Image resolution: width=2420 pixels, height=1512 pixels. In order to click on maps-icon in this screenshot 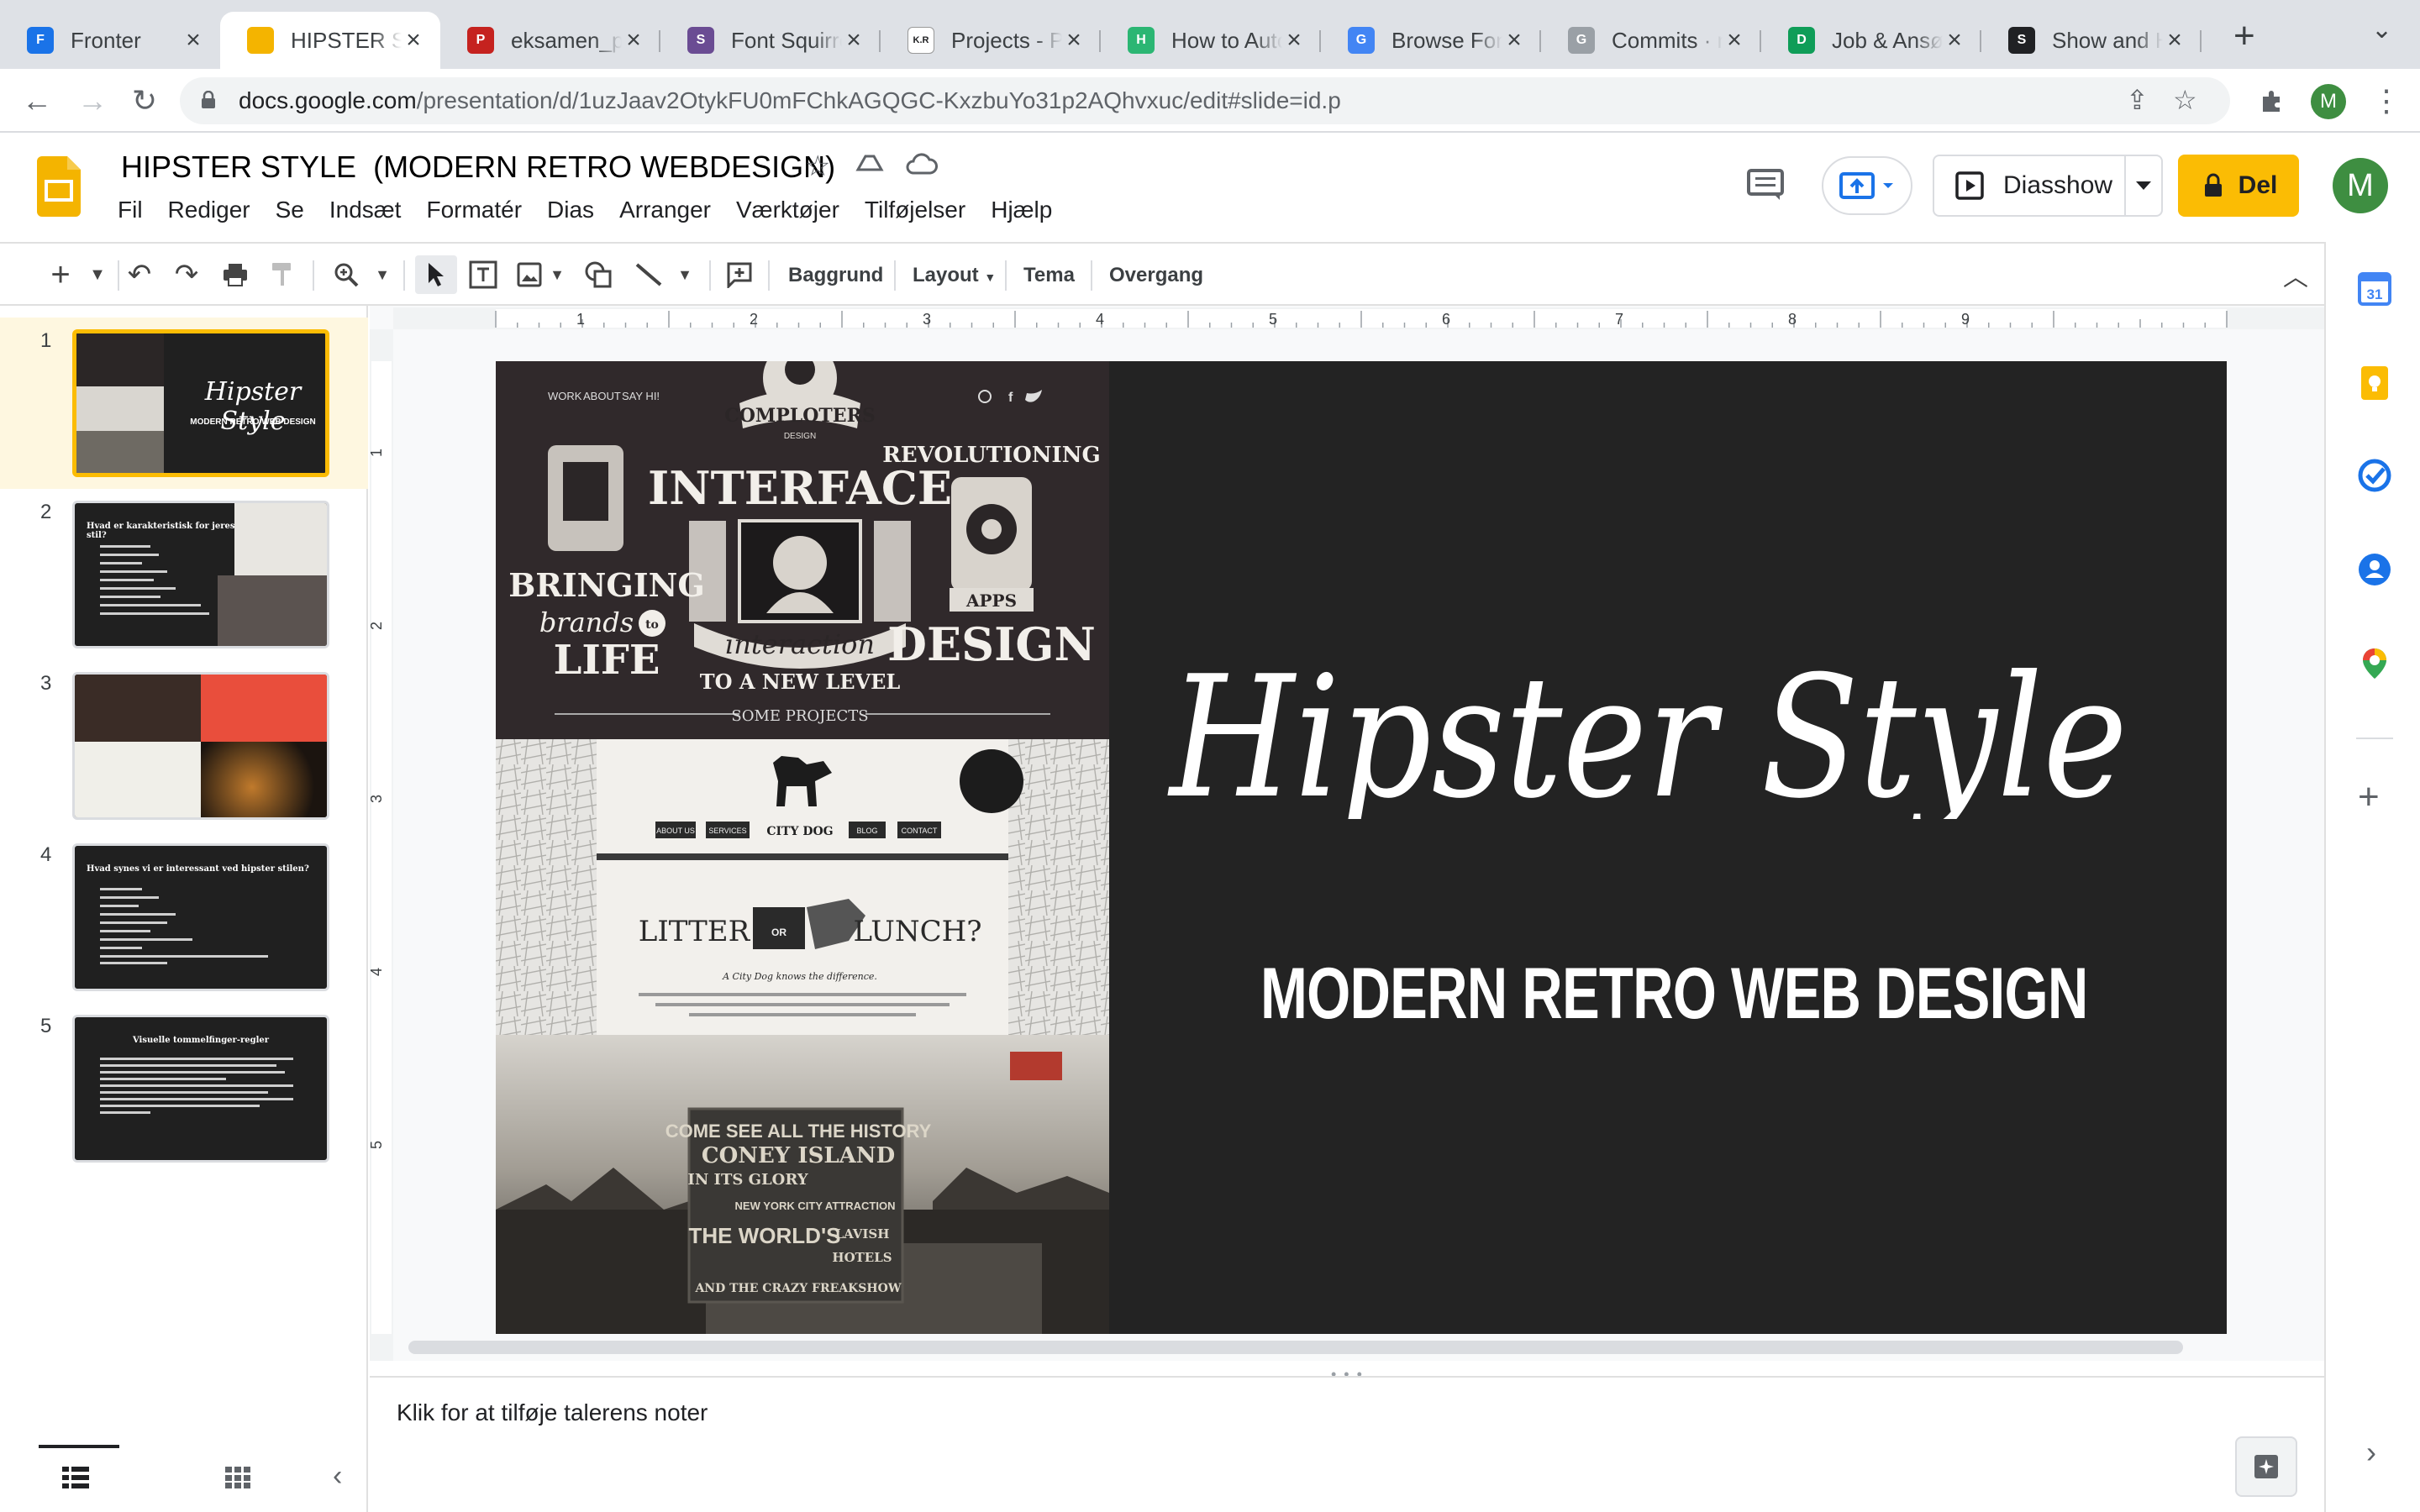, I will do `click(2374, 663)`.